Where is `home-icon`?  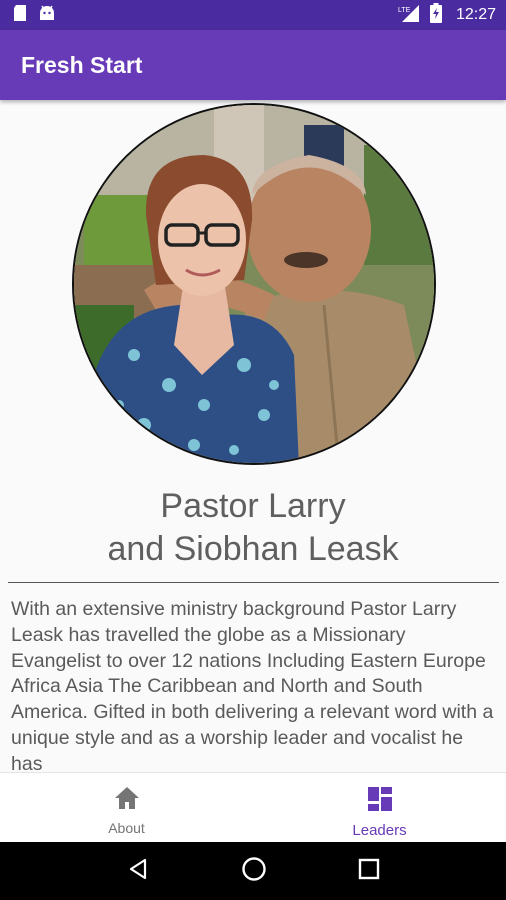 home-icon is located at coordinates (127, 800).